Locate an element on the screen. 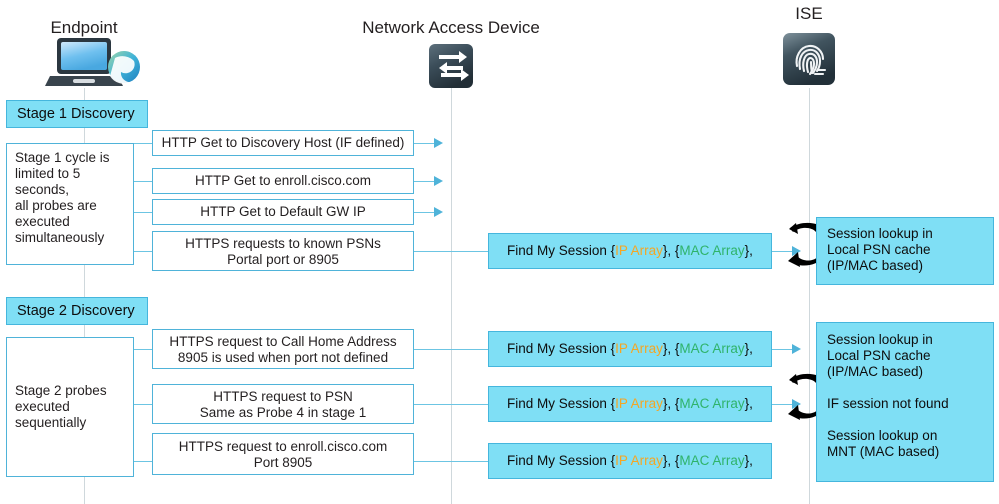 The height and width of the screenshot is (504, 999). ise-box-line: Session lookup on is located at coordinates (882, 435).